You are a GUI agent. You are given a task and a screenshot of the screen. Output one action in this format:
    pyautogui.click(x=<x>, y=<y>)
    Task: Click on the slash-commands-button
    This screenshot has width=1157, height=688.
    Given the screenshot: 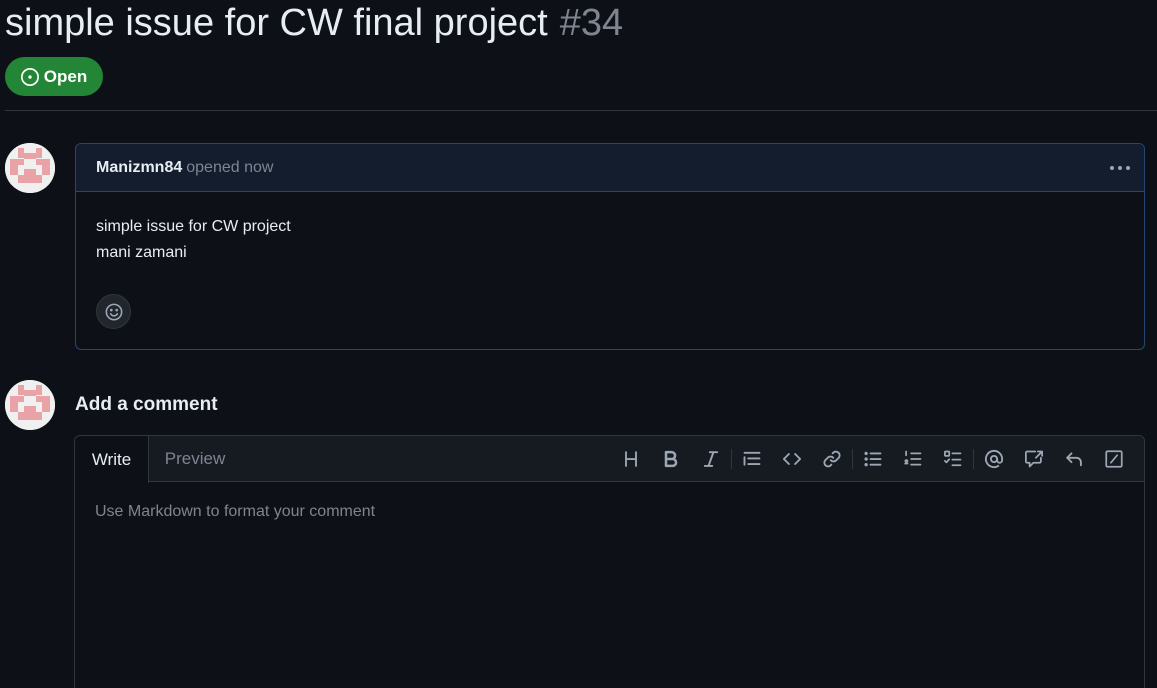 What is the action you would take?
    pyautogui.click(x=1114, y=459)
    